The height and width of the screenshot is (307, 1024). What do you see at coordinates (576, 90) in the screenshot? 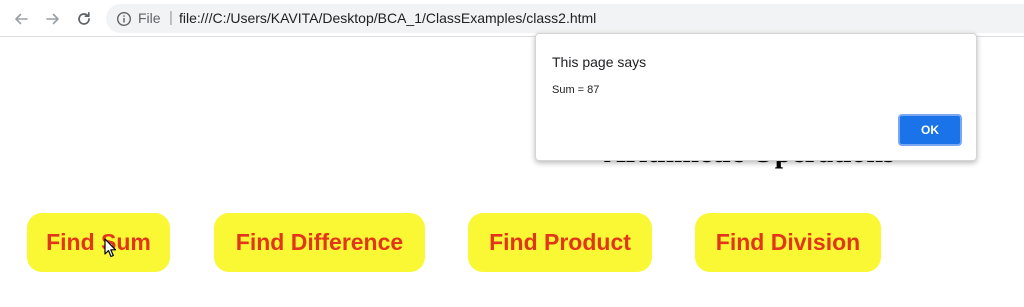
I see `dialog-message: Sum = 87` at bounding box center [576, 90].